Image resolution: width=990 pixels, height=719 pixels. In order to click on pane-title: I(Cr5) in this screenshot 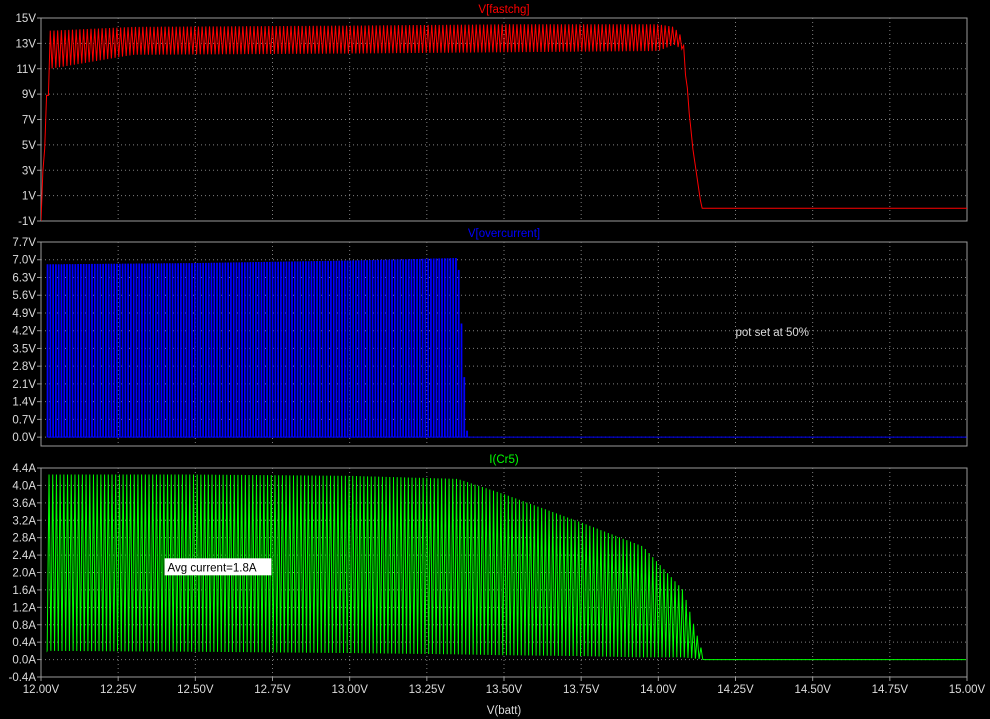, I will do `click(504, 460)`.